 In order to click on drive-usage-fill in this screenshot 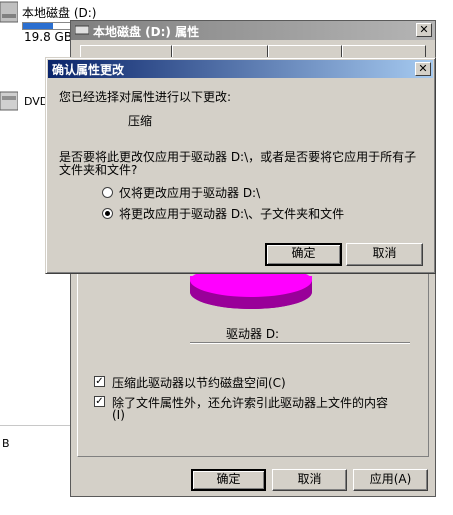, I will do `click(38, 26)`.